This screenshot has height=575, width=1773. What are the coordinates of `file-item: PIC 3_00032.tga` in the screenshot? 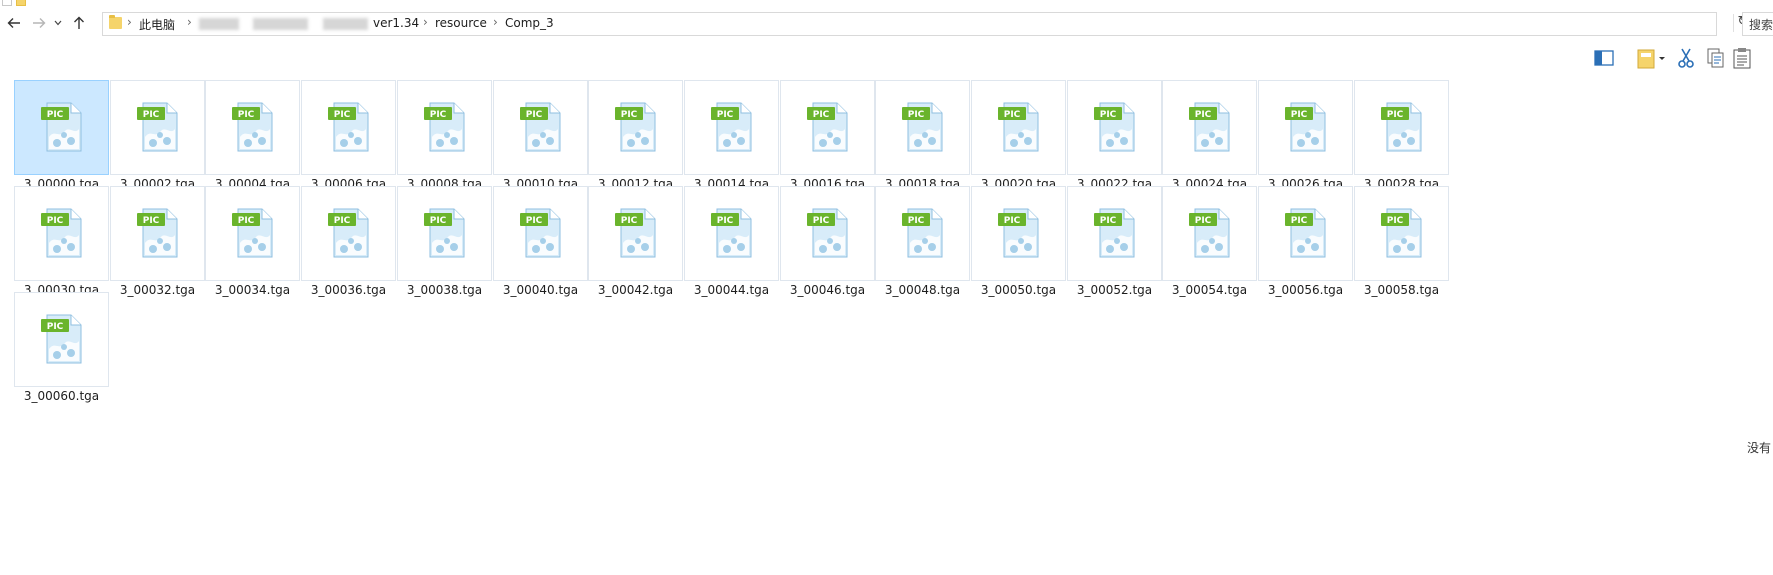 It's located at (155, 246).